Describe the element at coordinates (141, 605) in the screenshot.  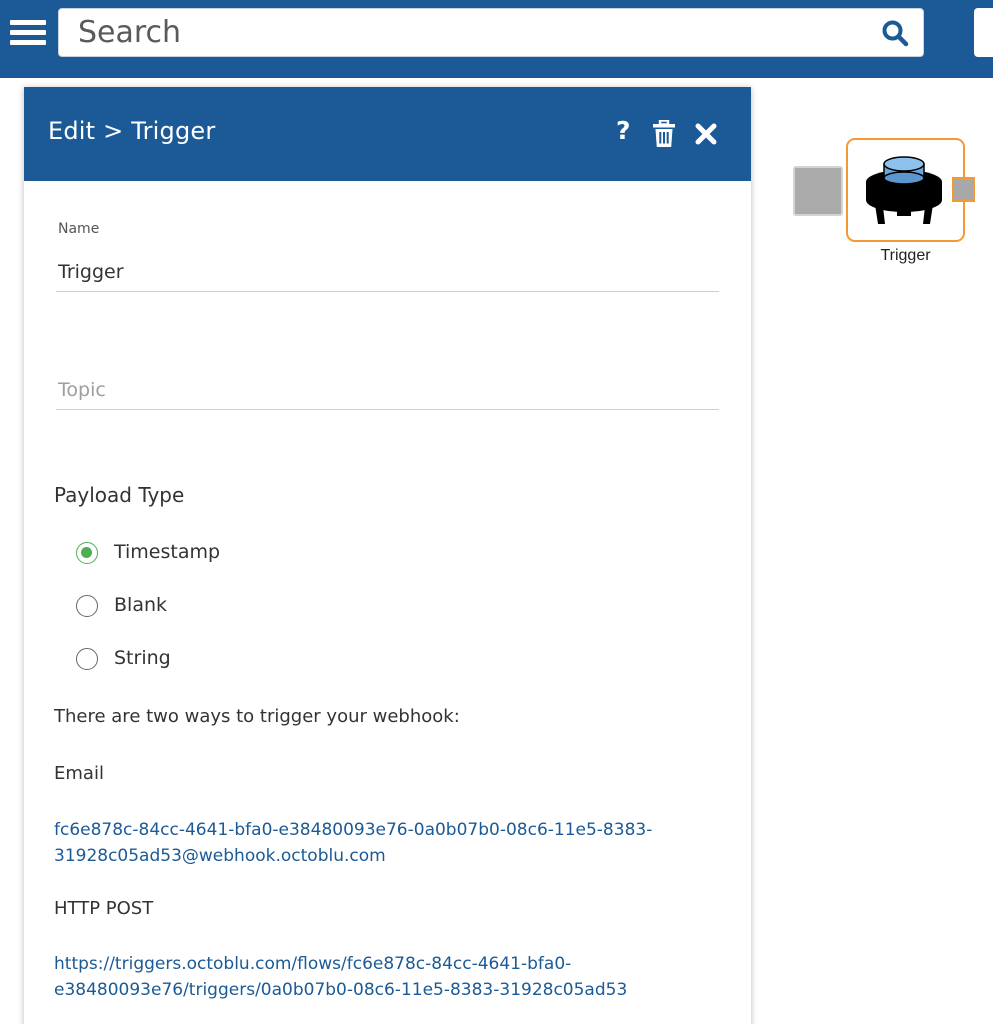
I see `radio-label: Blank` at that location.